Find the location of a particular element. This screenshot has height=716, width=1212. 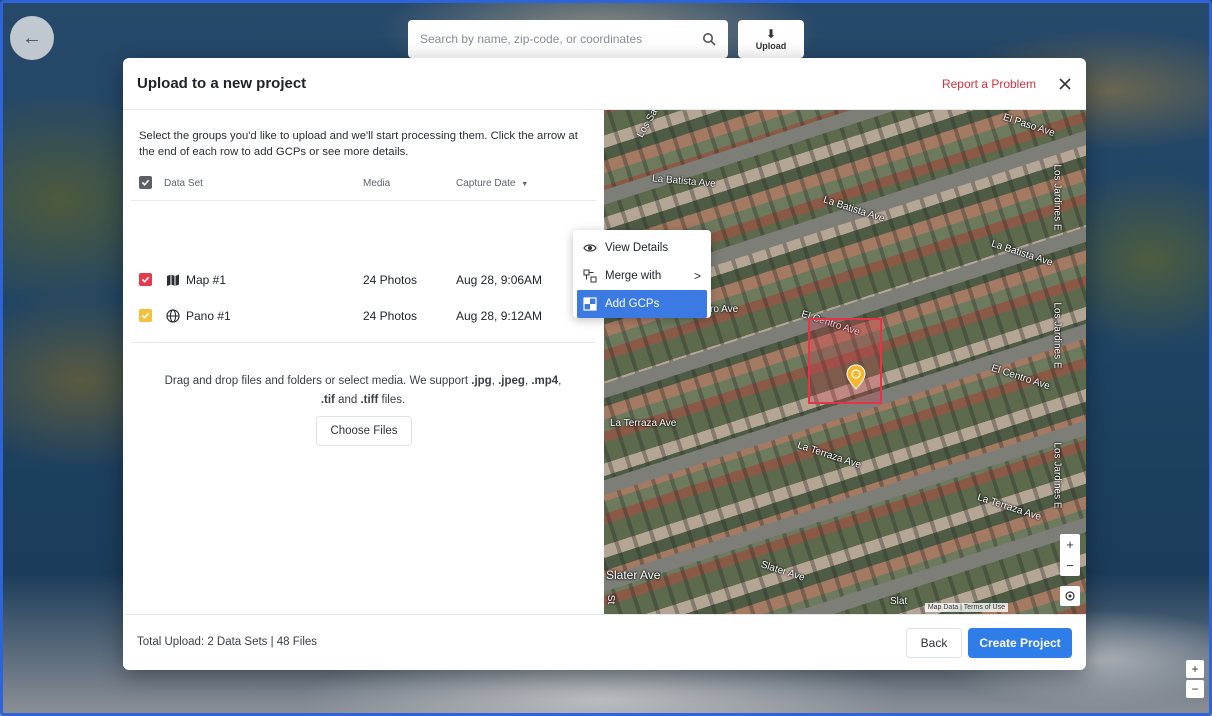

table-row: Pano #1 24 Photos Aug 28, 9:12AM is located at coordinates (367, 316).